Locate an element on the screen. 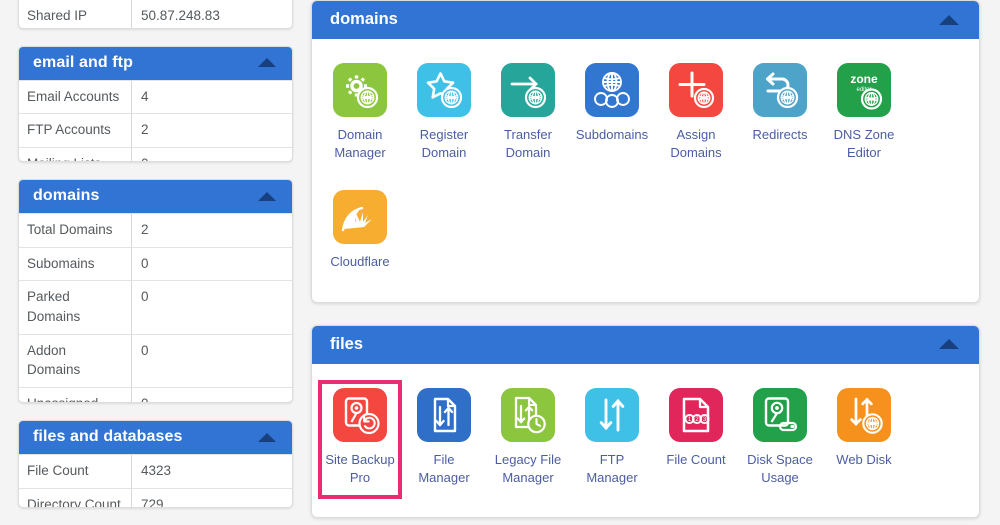 Image resolution: width=1000 pixels, height=525 pixels. tile-label: Subdomains is located at coordinates (612, 134).